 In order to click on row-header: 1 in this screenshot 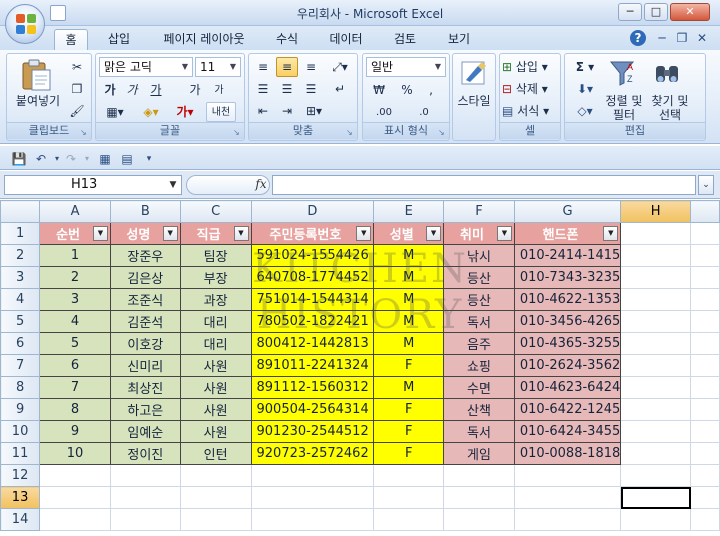, I will do `click(20, 233)`.